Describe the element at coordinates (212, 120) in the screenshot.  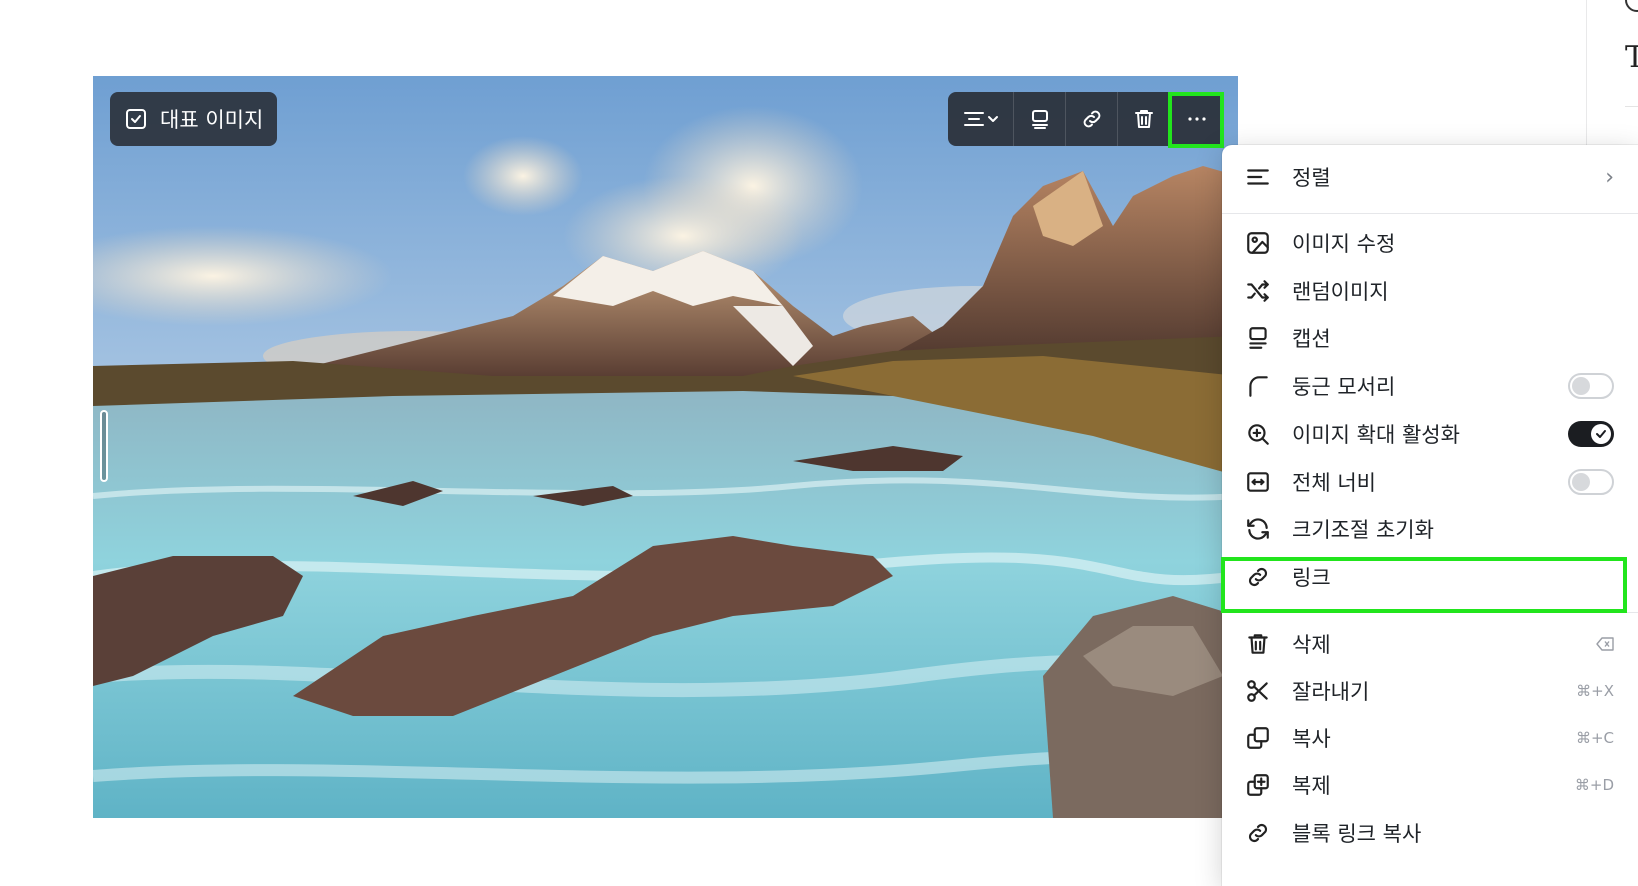
I see `representative-image-label: 대표 이미지` at that location.